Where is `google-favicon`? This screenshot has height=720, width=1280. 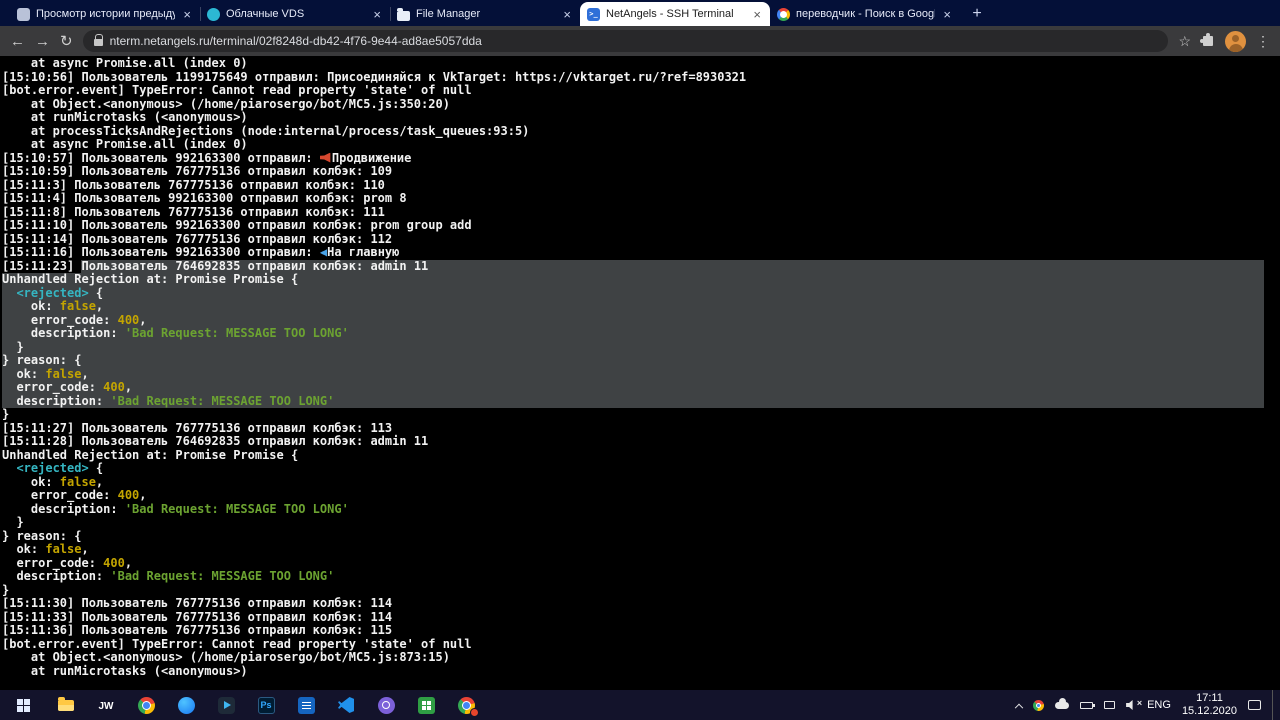 google-favicon is located at coordinates (783, 14).